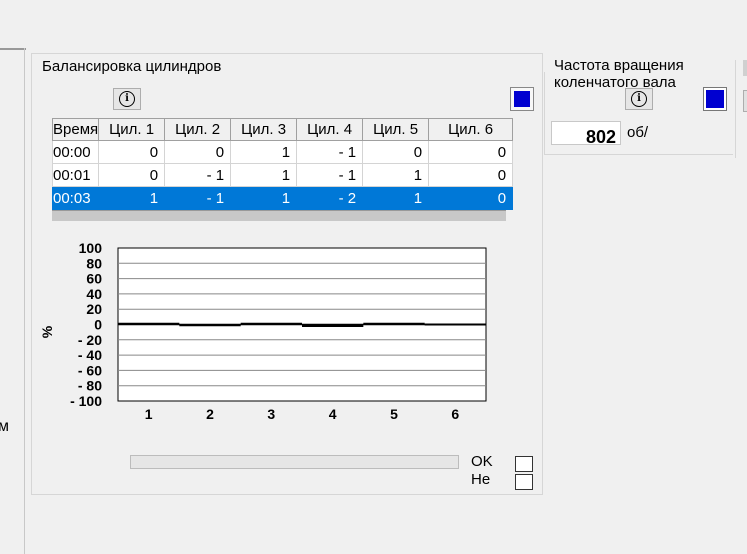  What do you see at coordinates (75, 175) in the screenshot?
I see `cell-time: 00:01` at bounding box center [75, 175].